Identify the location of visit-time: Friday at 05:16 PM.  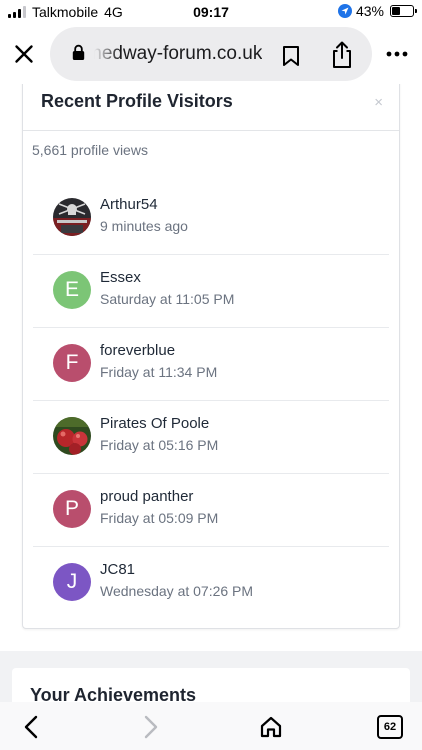
(159, 445).